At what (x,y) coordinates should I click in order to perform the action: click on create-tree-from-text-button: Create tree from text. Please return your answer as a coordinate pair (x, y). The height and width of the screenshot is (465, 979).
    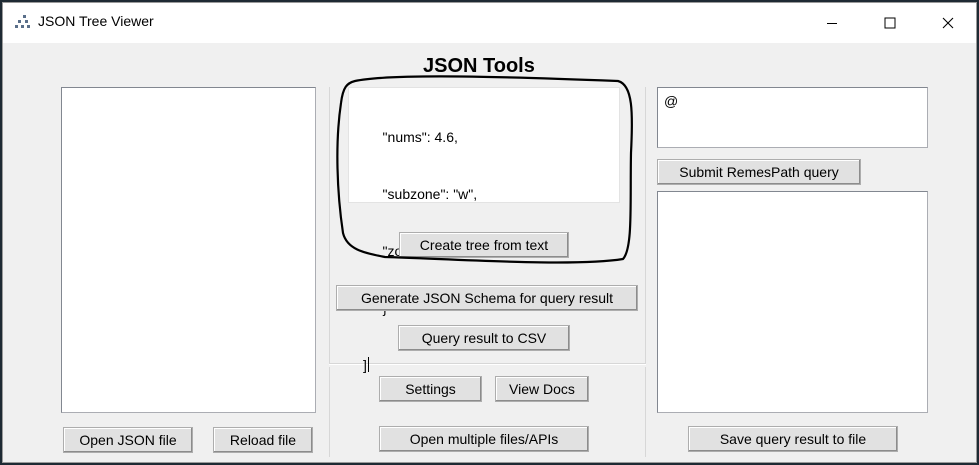
    Looking at the image, I should click on (484, 245).